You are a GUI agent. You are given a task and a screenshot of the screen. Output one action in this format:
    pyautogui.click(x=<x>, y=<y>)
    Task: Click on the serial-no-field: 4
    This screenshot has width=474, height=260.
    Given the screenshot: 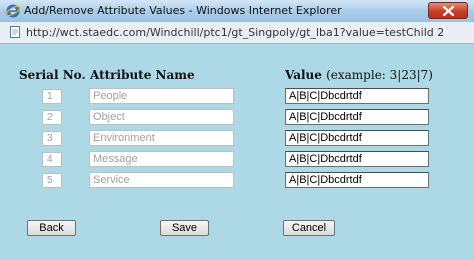 What is the action you would take?
    pyautogui.click(x=52, y=159)
    